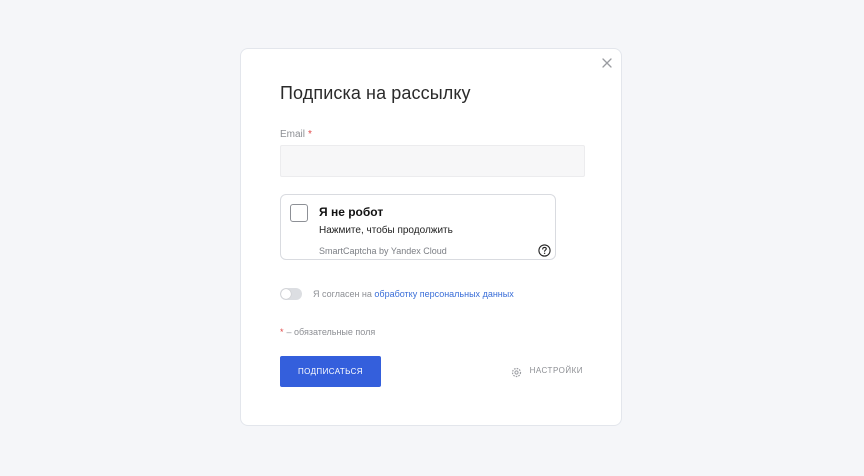  I want to click on consent-text-prefix: Я согласен на, so click(342, 294).